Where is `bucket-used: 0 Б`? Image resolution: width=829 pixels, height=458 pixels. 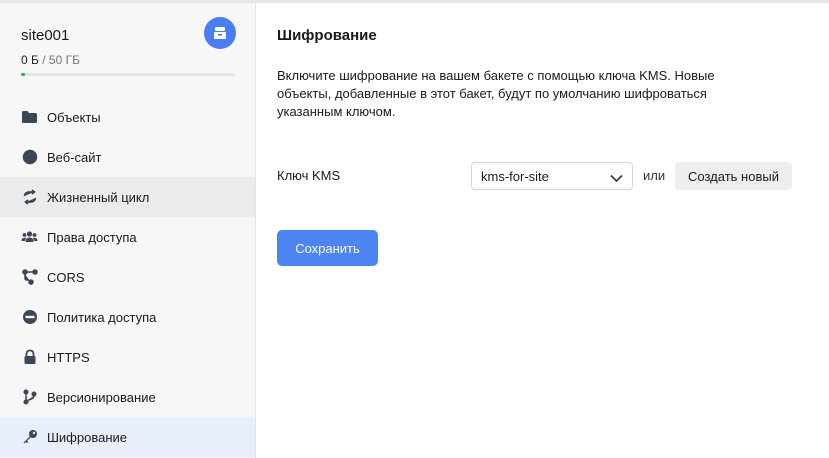 bucket-used: 0 Б is located at coordinates (30, 60).